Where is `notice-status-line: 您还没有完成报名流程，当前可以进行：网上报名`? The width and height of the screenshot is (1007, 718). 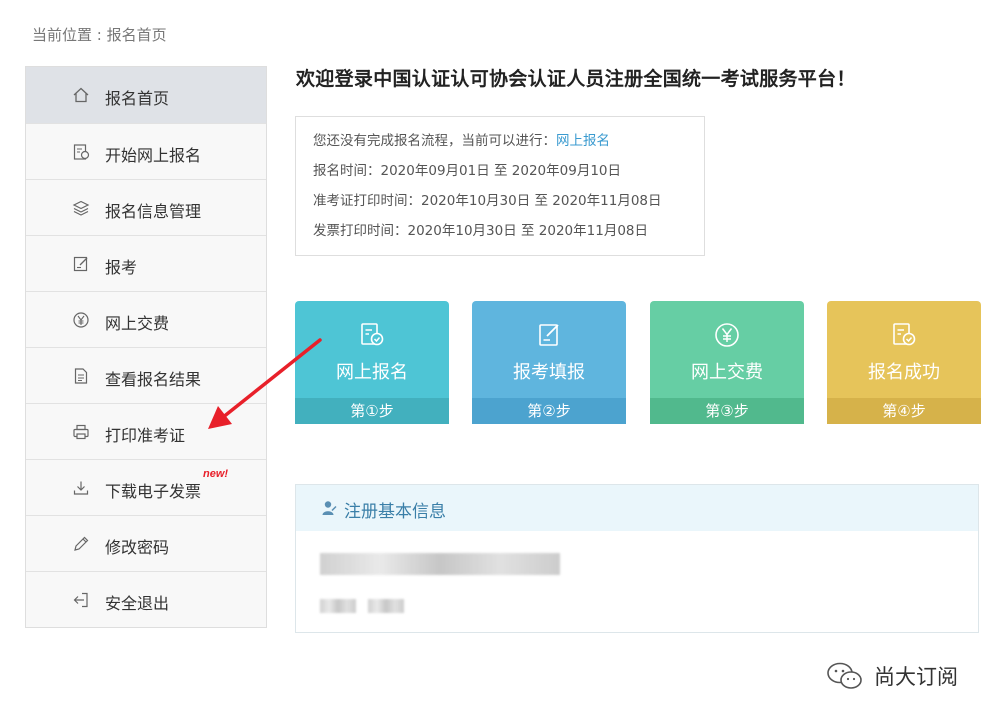 notice-status-line: 您还没有完成报名流程，当前可以进行：网上报名 is located at coordinates (508, 146).